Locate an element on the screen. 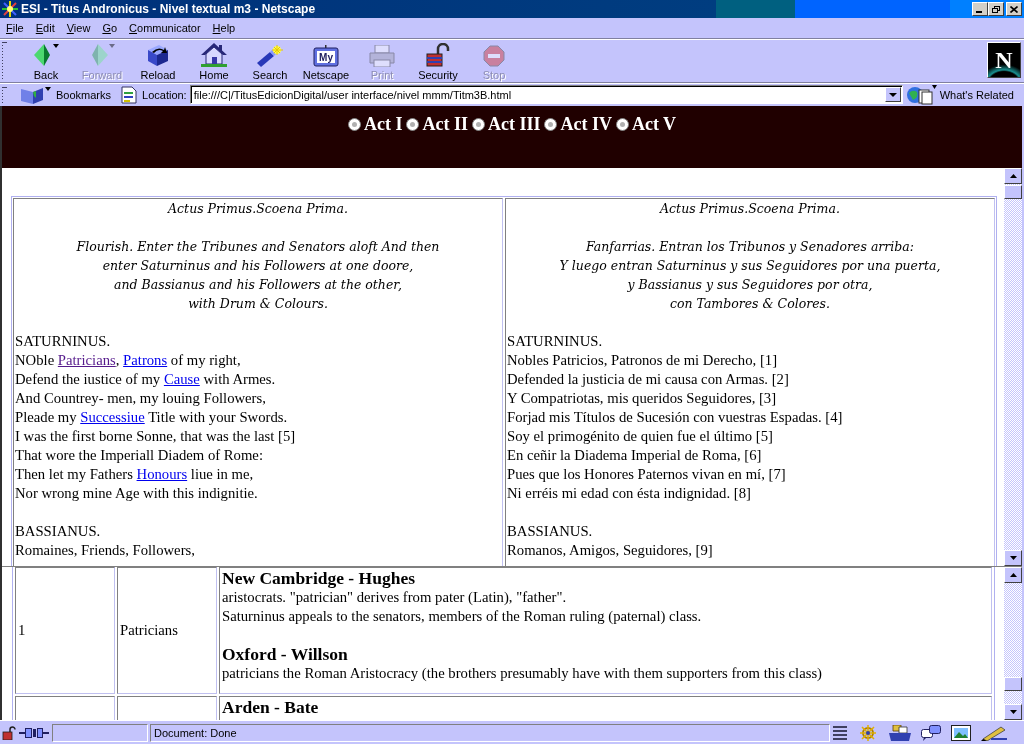 This screenshot has height=744, width=1024. verse-line: NOble Patricians, Patrons of my right, is located at coordinates (128, 360).